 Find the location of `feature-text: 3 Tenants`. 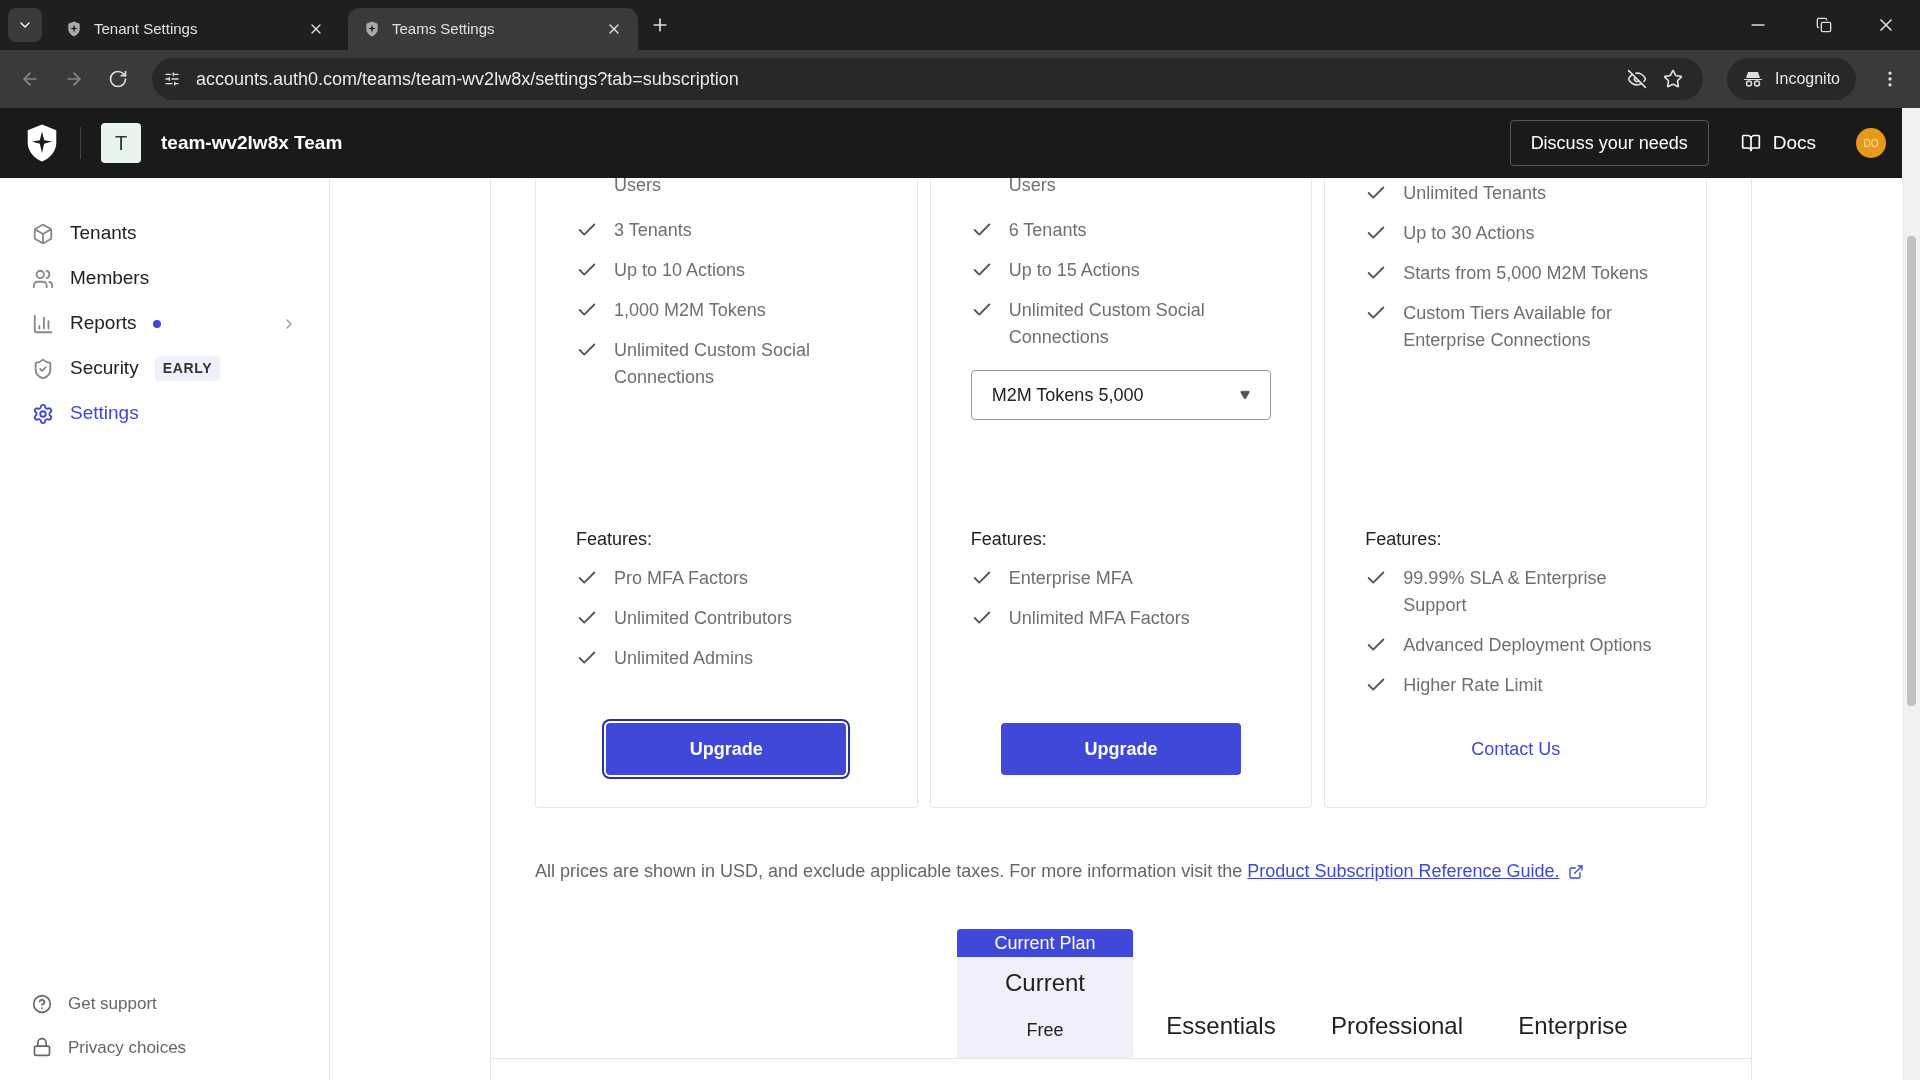

feature-text: 3 Tenants is located at coordinates (653, 230).